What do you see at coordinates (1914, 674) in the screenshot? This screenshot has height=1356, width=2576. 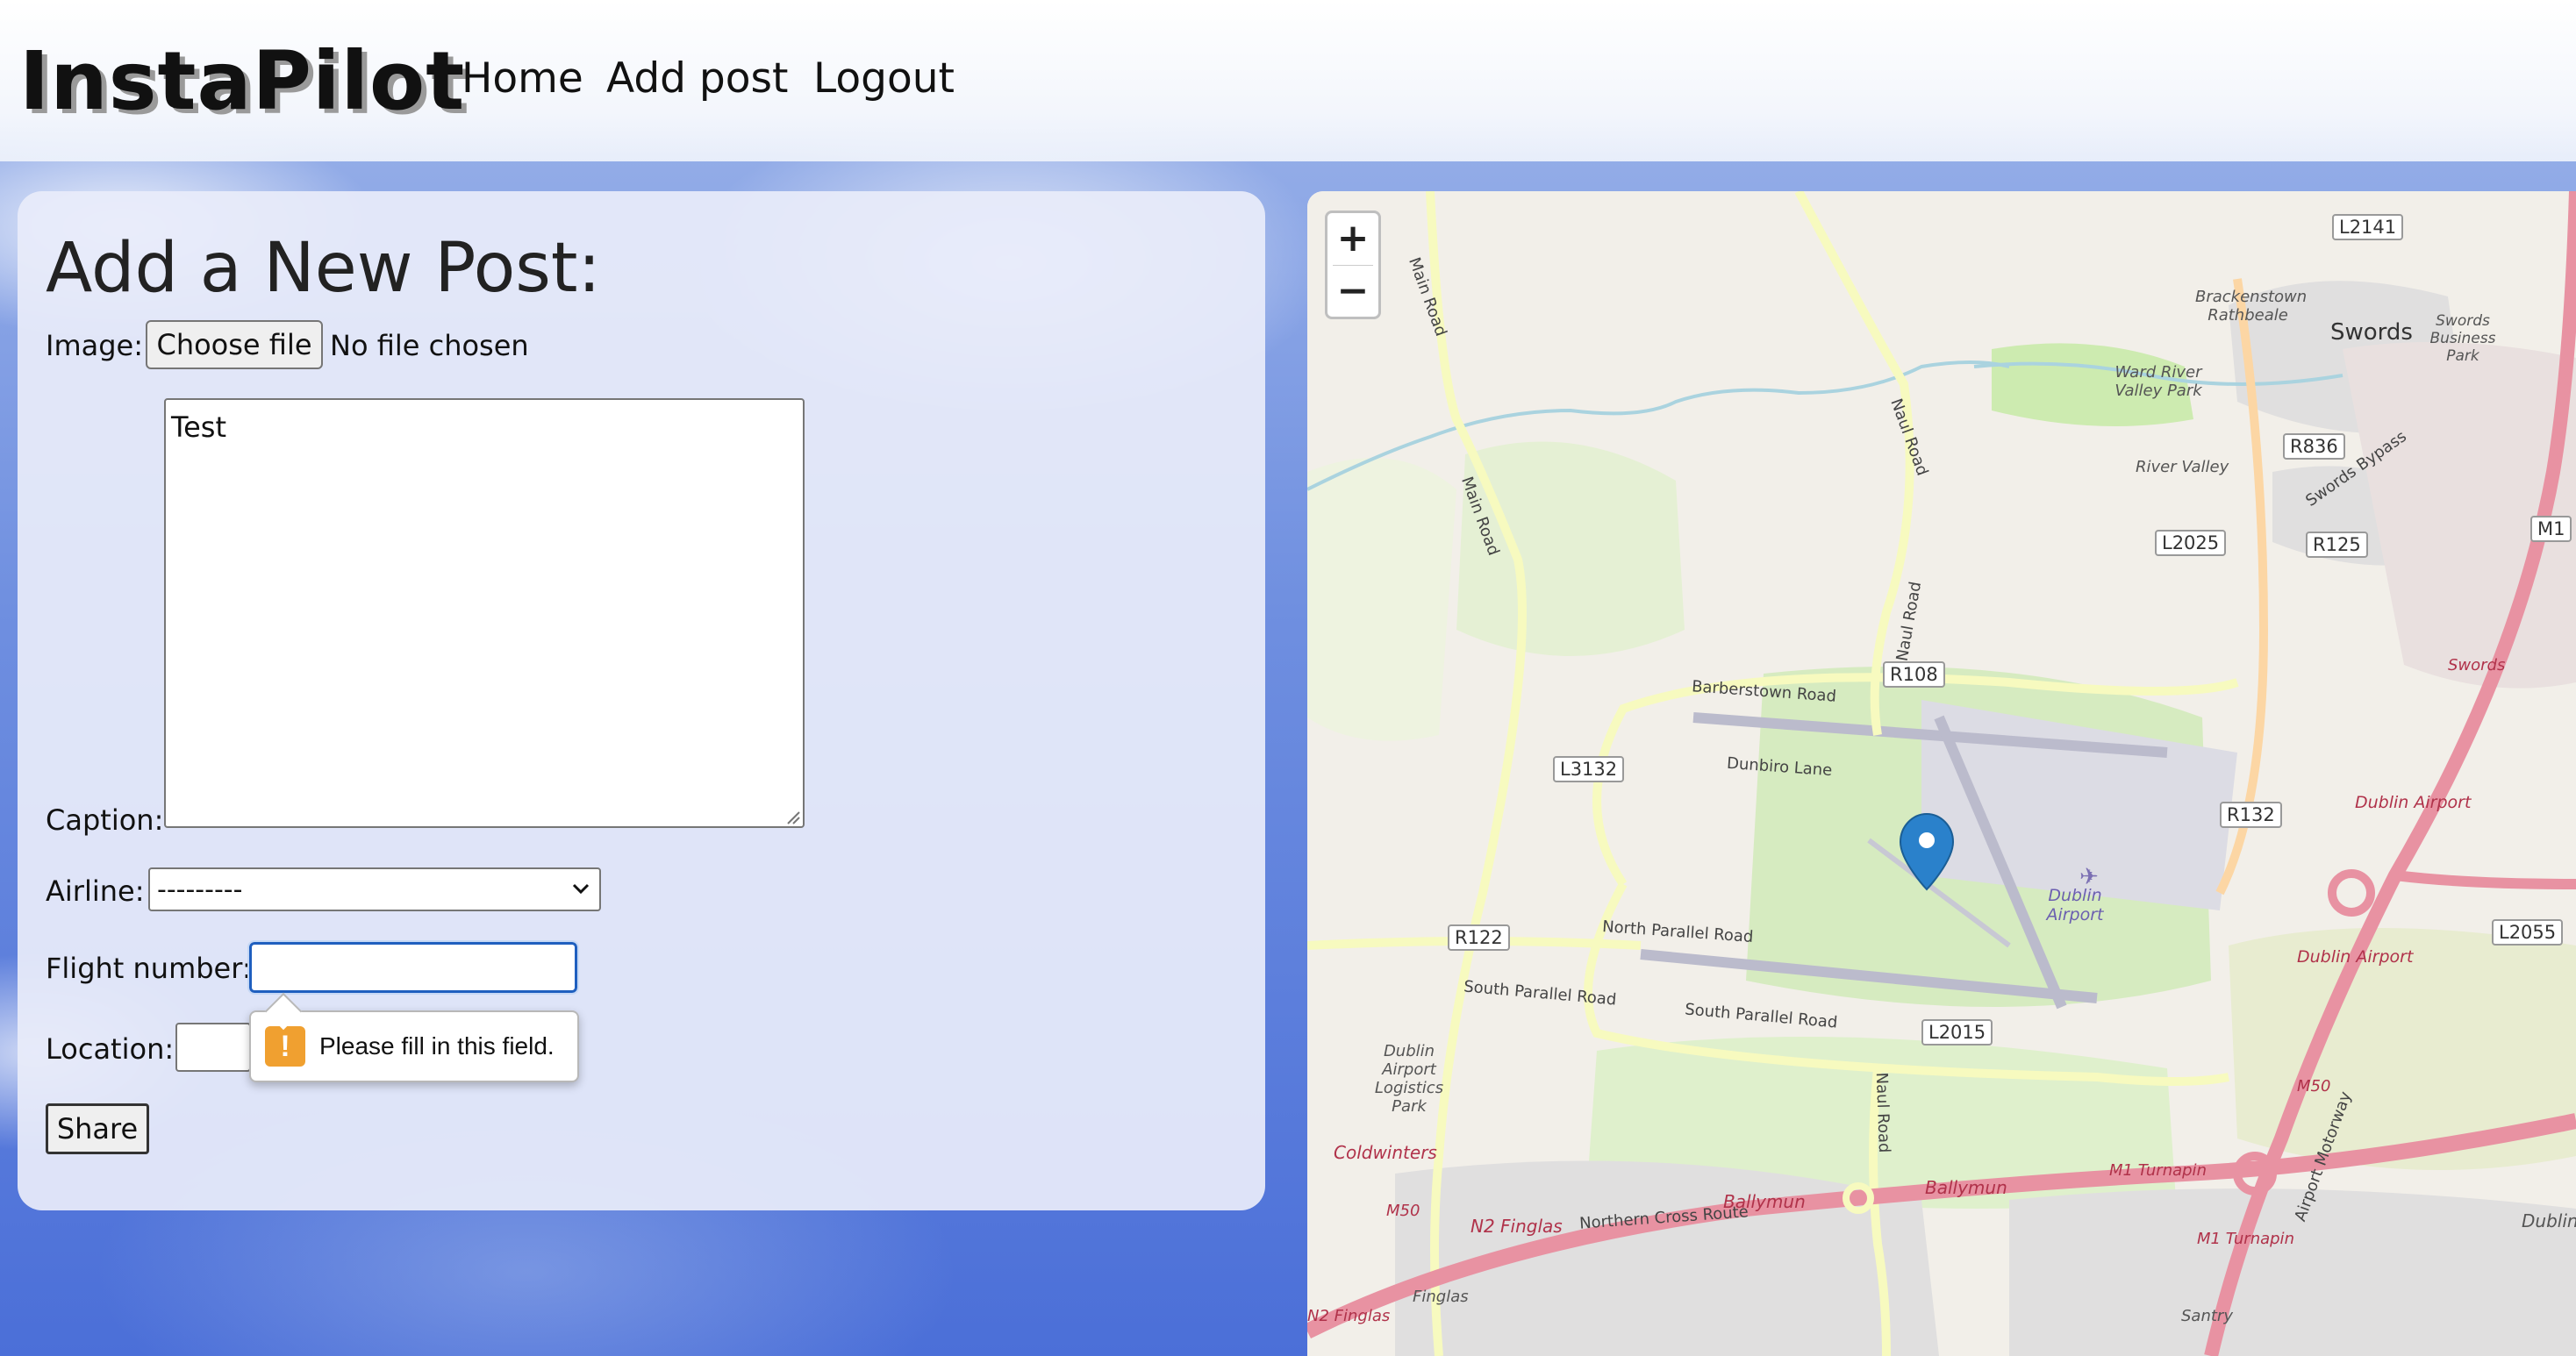 I see `road-badge: R108` at bounding box center [1914, 674].